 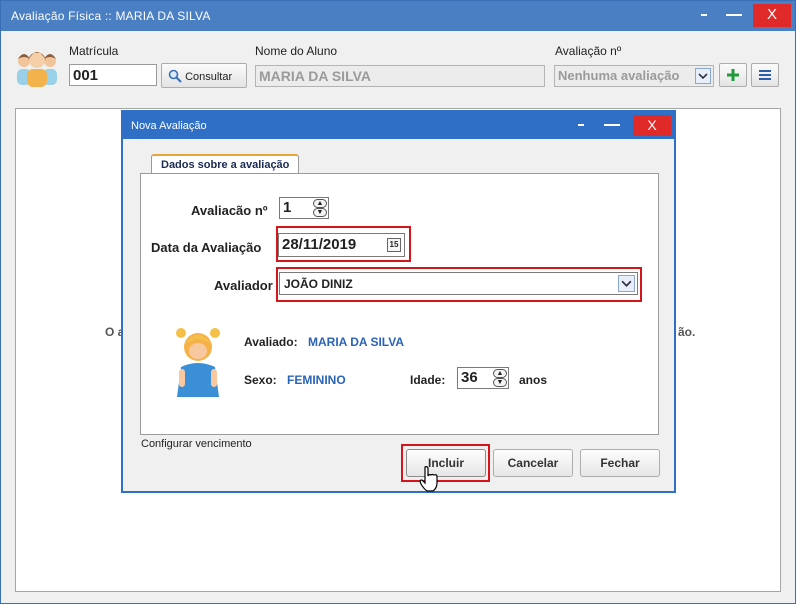 What do you see at coordinates (206, 247) in the screenshot?
I see `data-avaliacao-label: Data da Avaliação` at bounding box center [206, 247].